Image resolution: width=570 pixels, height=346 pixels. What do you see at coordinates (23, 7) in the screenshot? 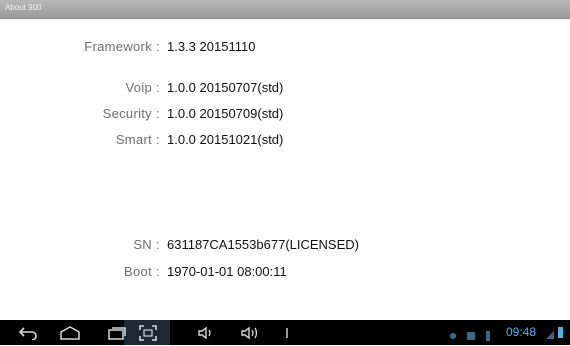
I see `window-title: About 900` at bounding box center [23, 7].